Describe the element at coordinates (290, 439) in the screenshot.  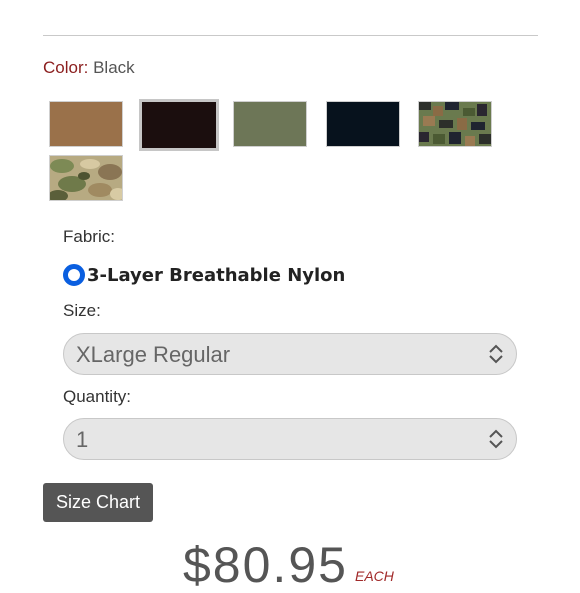
I see `quantity-select: 1` at that location.